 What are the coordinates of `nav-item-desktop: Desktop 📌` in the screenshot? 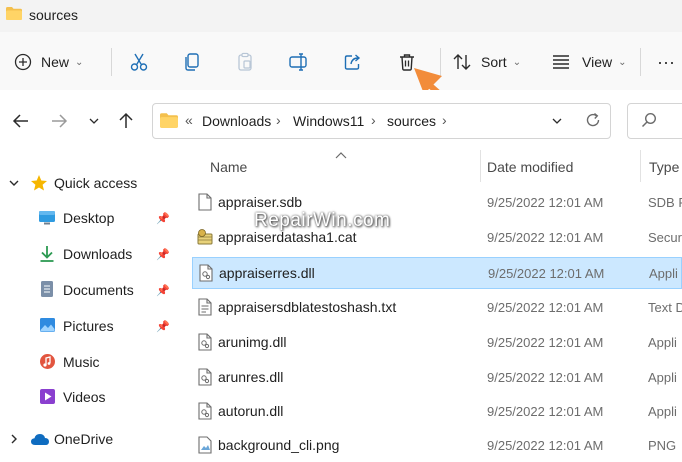 It's located at (90, 218).